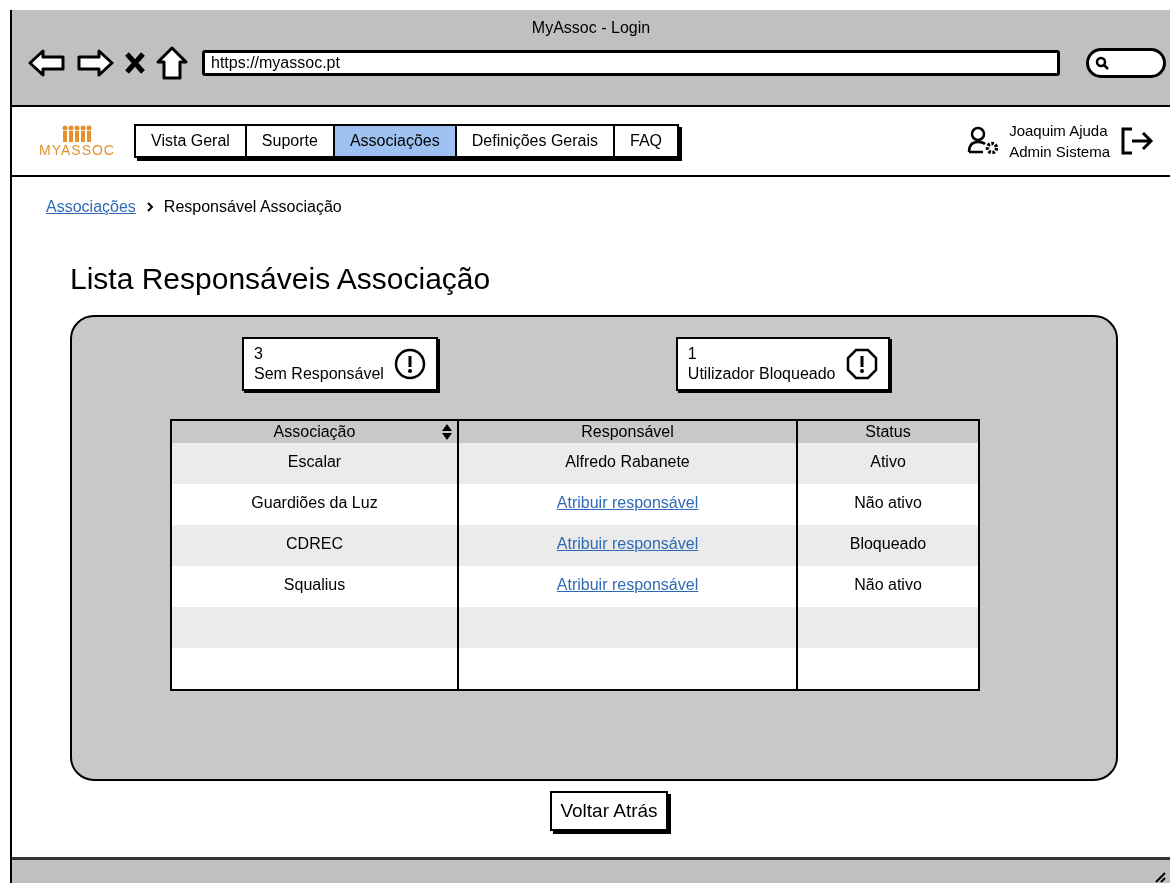  Describe the element at coordinates (609, 811) in the screenshot. I see `back-button: Voltar Atrás` at that location.